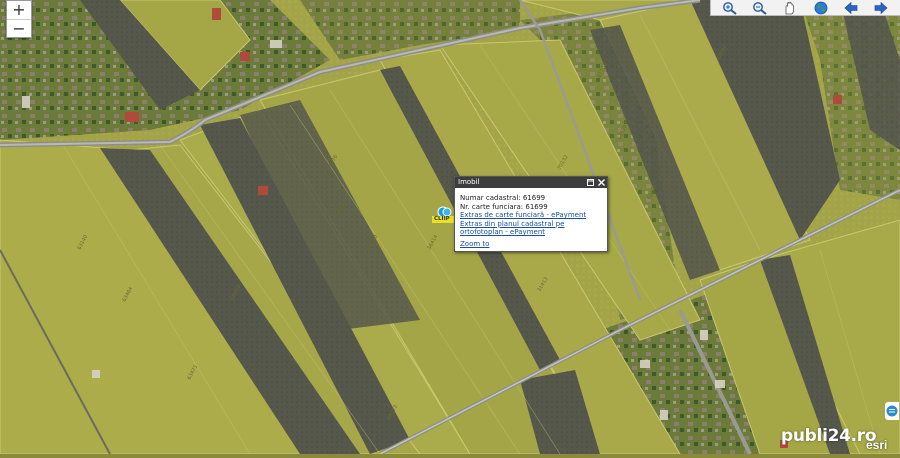 Image resolution: width=900 pixels, height=458 pixels. What do you see at coordinates (531, 224) in the screenshot?
I see `cadastral-plan-extract-link: Extras din planul cadastral pe` at bounding box center [531, 224].